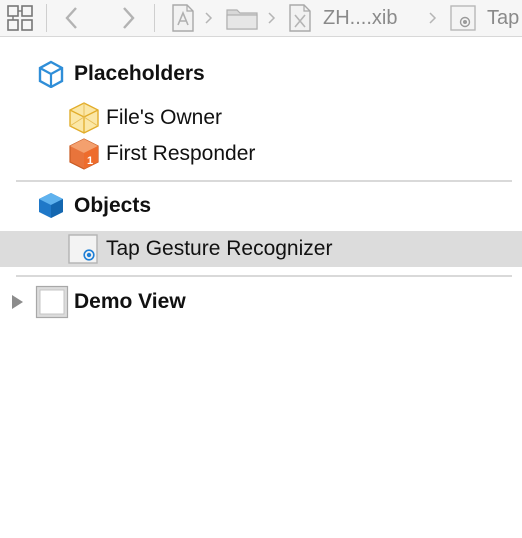  Describe the element at coordinates (484, 18) in the screenshot. I see `breadcrumb-tap-gesture: Tap` at that location.